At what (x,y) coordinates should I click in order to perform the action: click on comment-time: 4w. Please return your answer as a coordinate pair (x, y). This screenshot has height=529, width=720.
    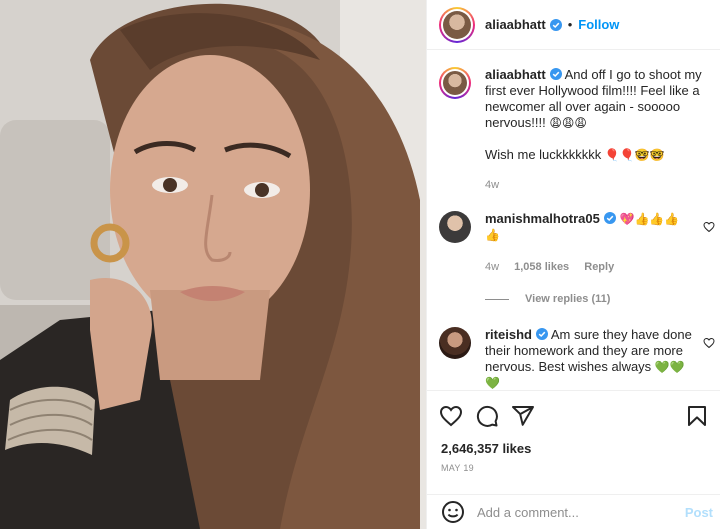
    Looking at the image, I should click on (492, 267).